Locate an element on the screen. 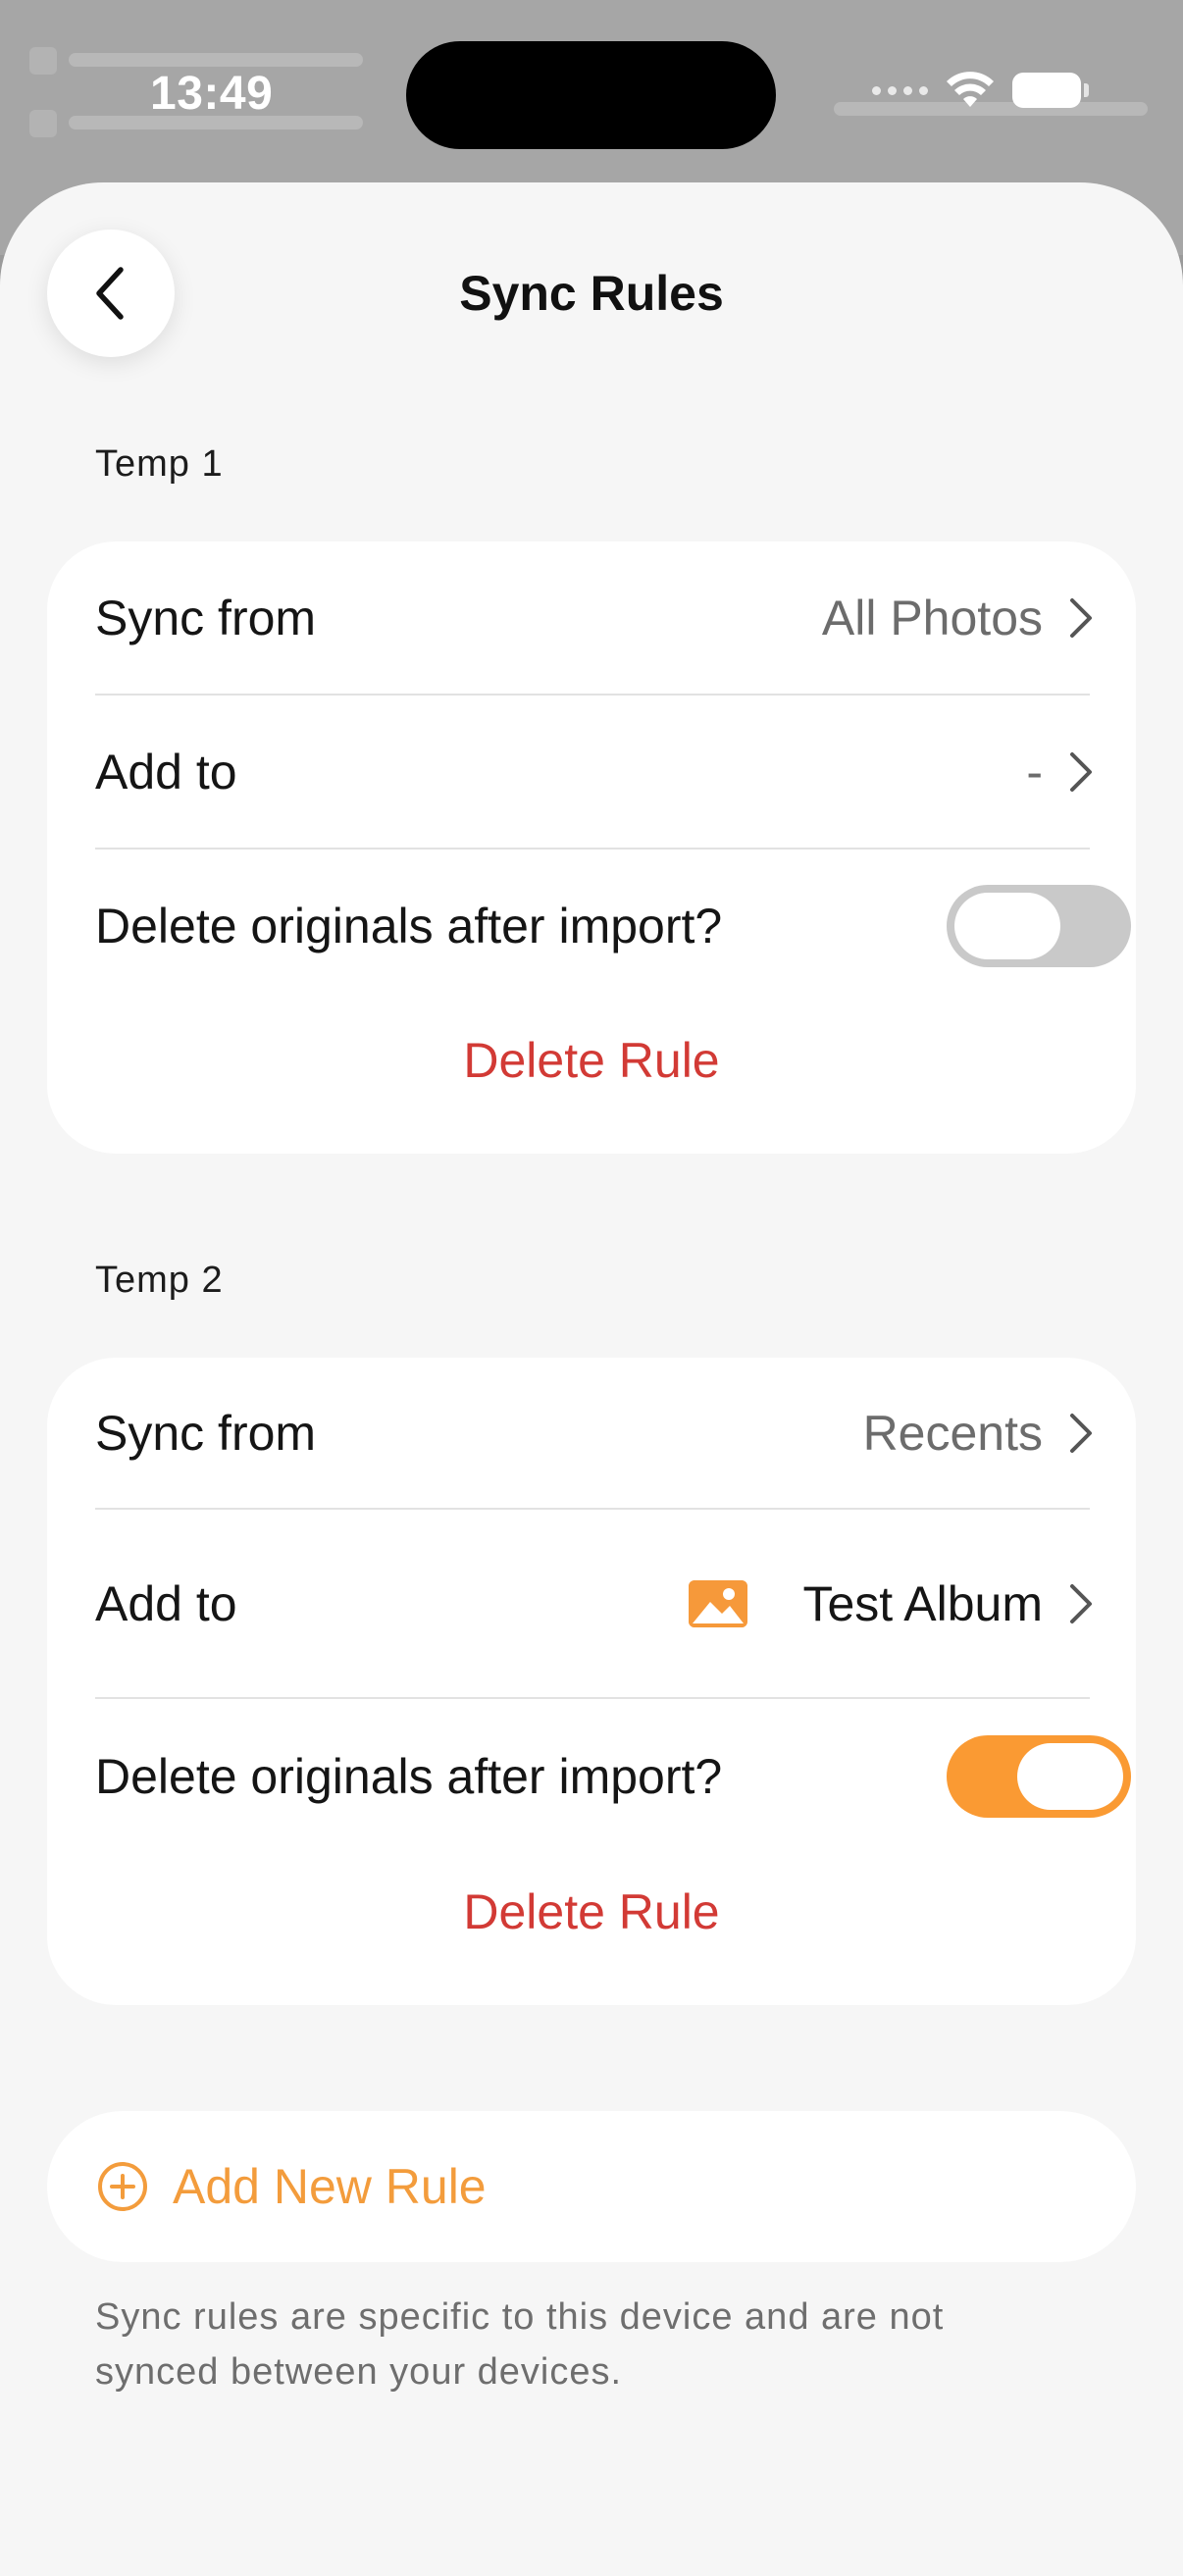 The image size is (1183, 2576). add-to-value: Test Album is located at coordinates (923, 1603).